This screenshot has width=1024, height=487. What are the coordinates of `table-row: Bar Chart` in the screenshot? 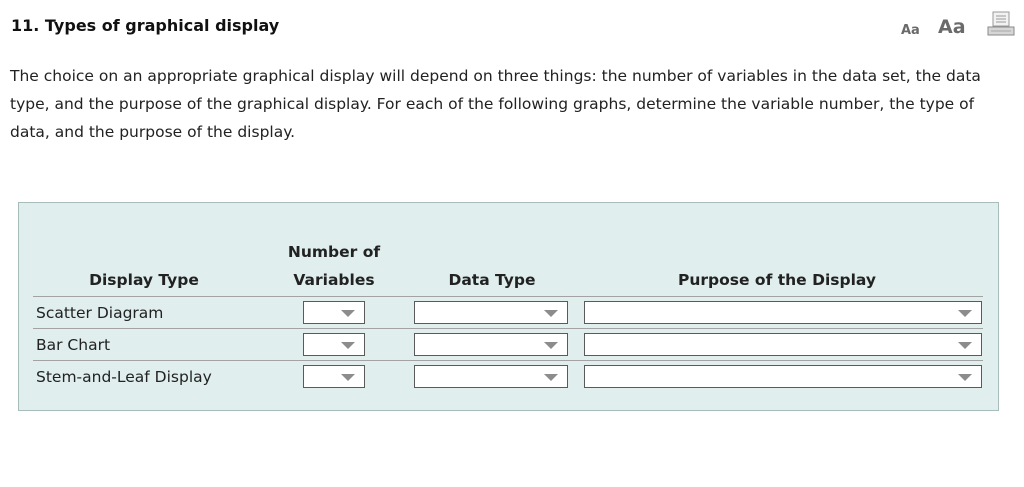 It's located at (508, 344).